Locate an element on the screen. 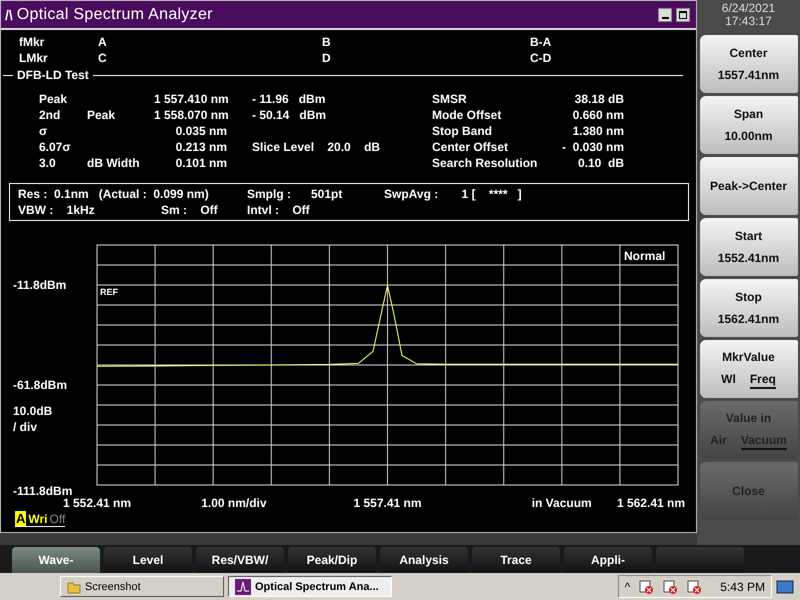  result-label: σ is located at coordinates (43, 131).